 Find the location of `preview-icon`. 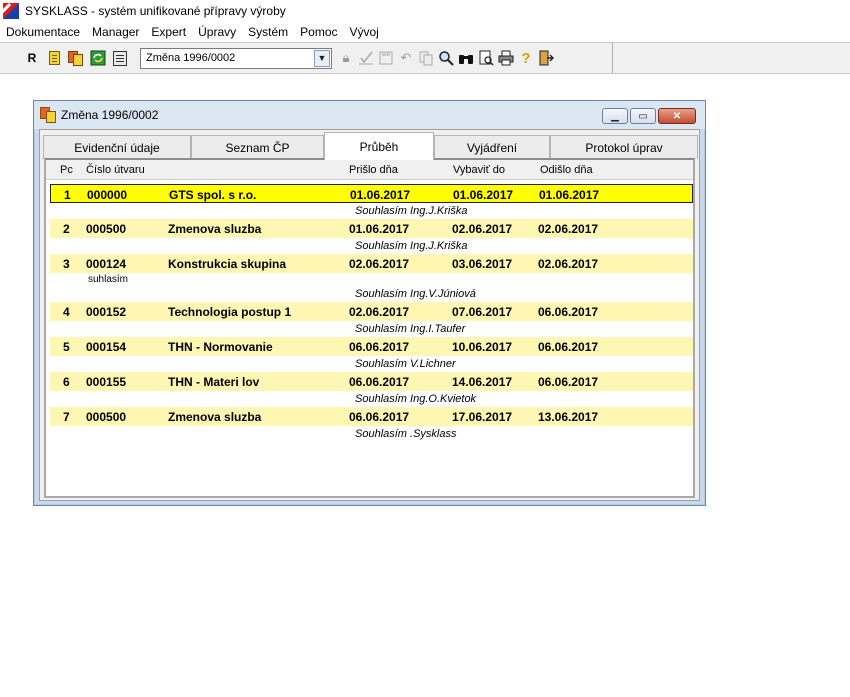

preview-icon is located at coordinates (486, 58).